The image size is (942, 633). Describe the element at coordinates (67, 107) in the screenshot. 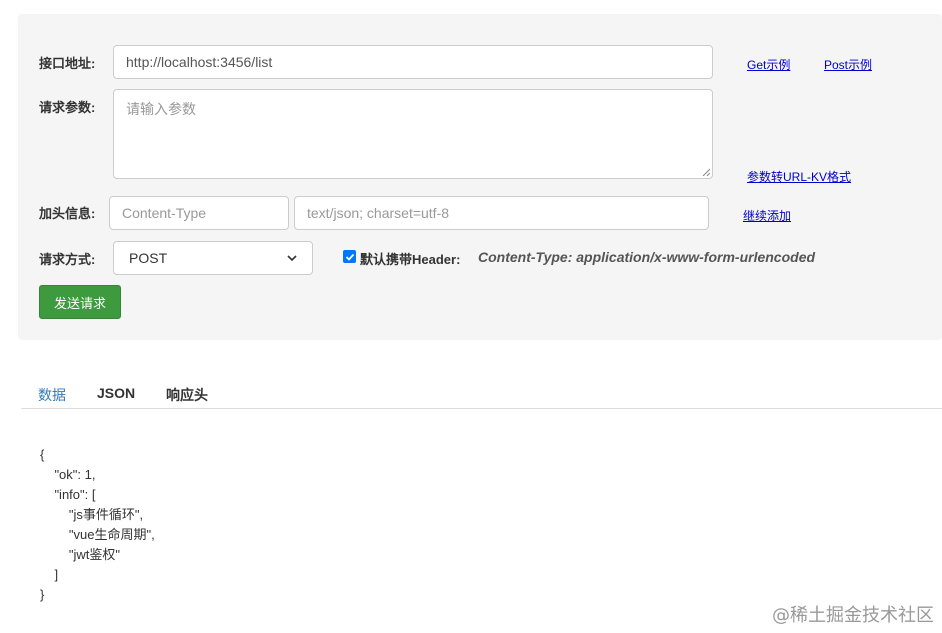

I see `params-label: 请求参数:` at that location.